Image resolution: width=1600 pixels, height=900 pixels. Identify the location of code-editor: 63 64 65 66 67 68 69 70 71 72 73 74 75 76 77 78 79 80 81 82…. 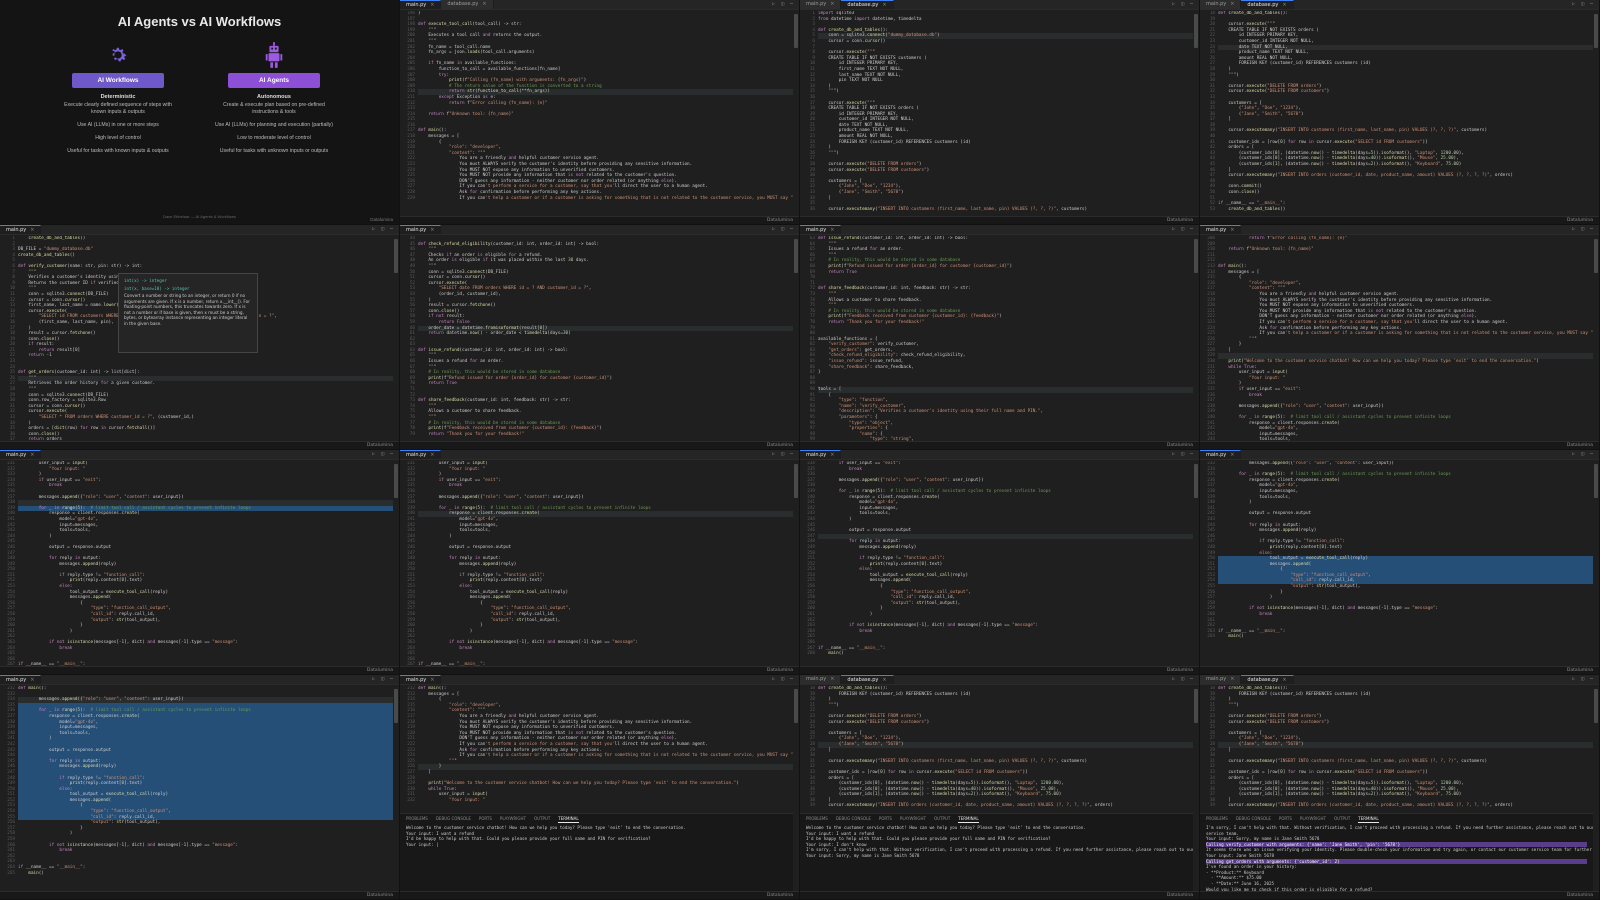
(996, 338).